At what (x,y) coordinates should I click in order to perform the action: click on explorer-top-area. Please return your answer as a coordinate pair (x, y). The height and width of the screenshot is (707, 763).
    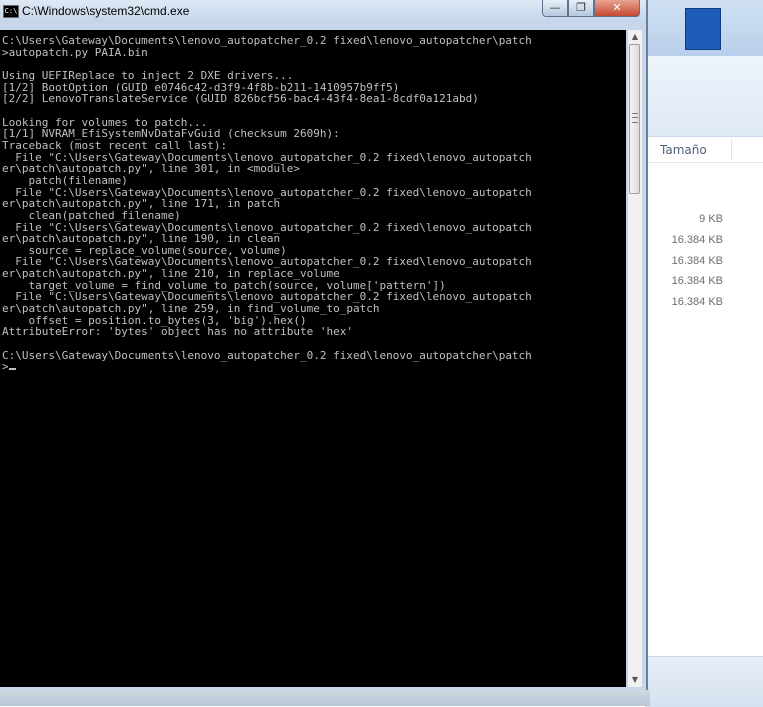
    Looking at the image, I should click on (704, 28).